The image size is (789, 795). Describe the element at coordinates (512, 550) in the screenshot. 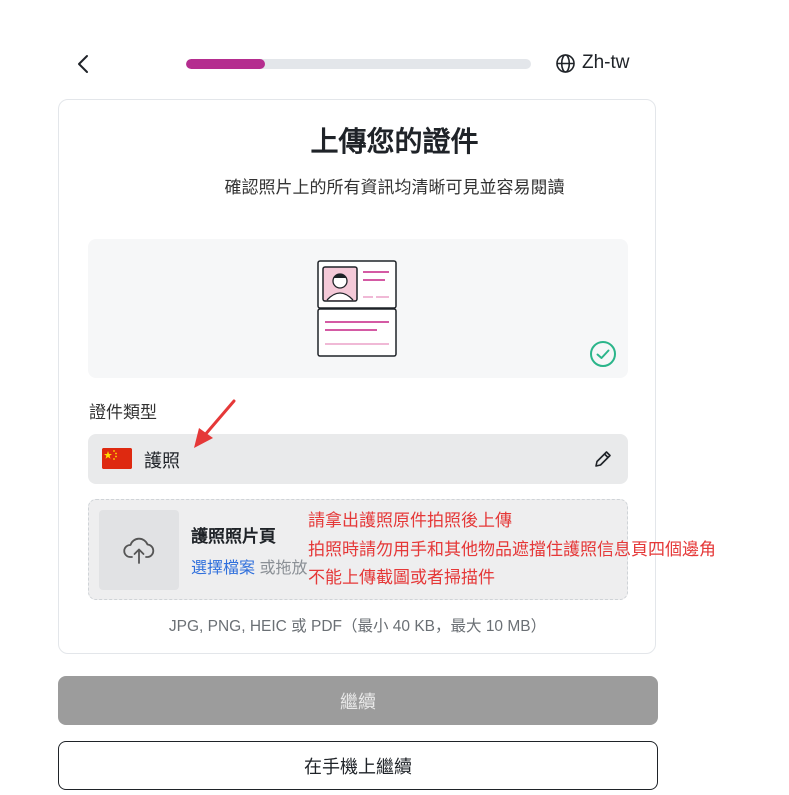

I see `annotation-line-2: 拍照時請勿用手和其他物品遮擋住護照信息頁四個邊角` at that location.